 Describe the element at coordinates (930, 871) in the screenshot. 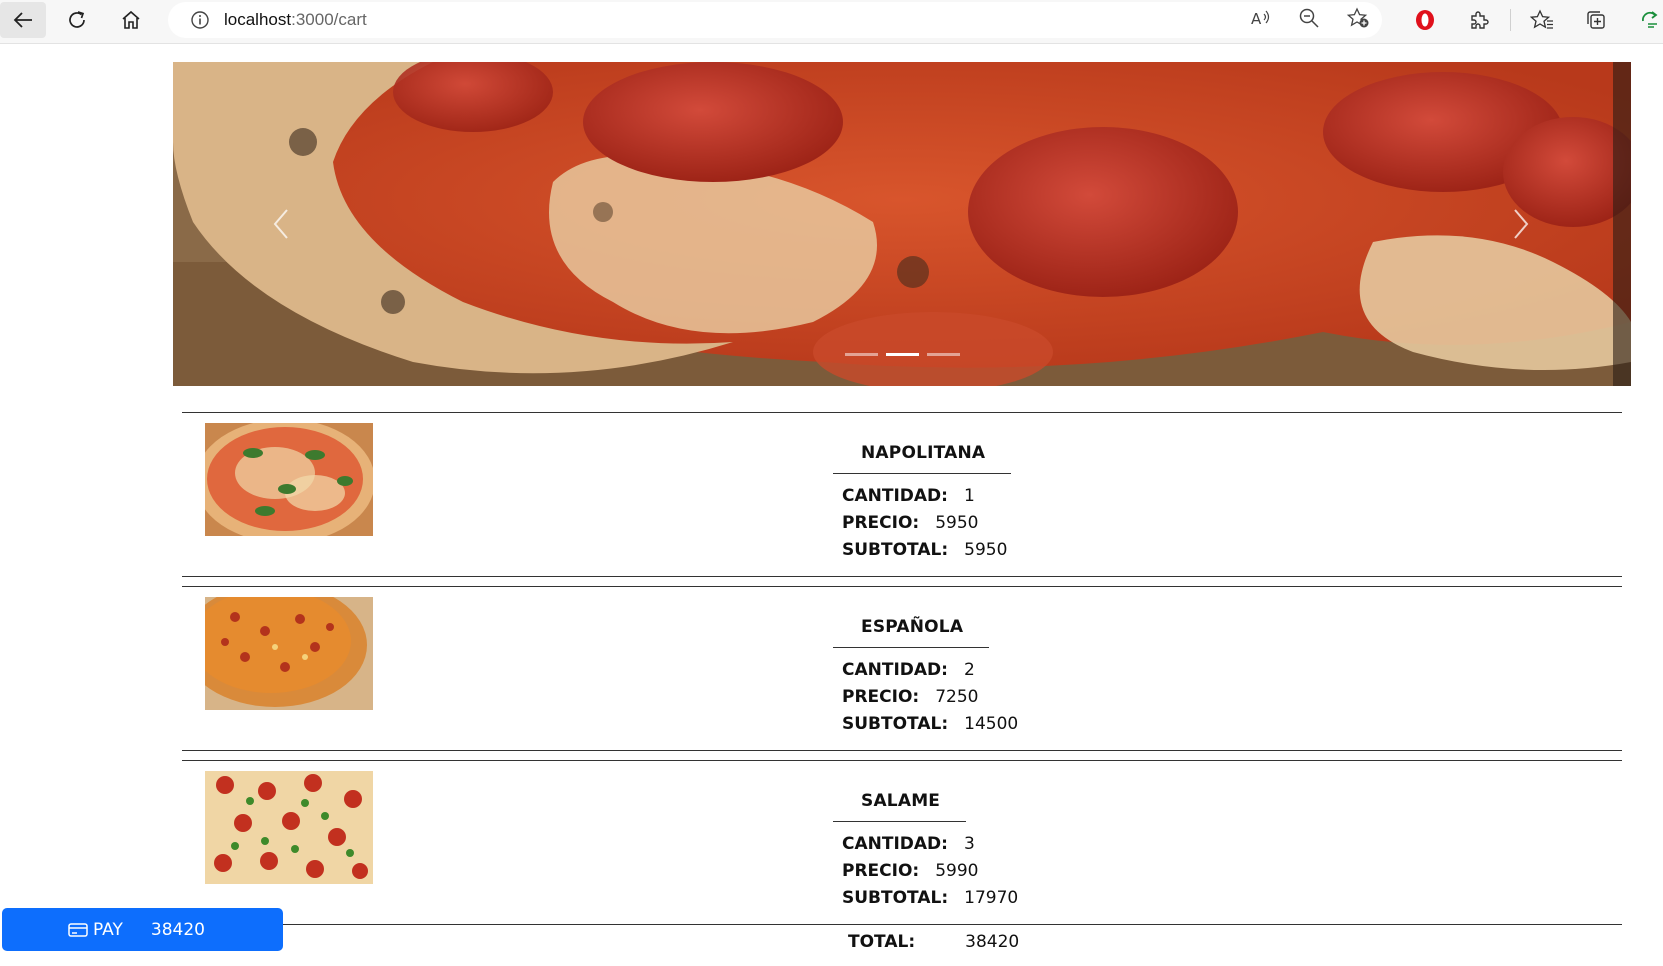

I see `price-row: PRECIO: 5990` at that location.